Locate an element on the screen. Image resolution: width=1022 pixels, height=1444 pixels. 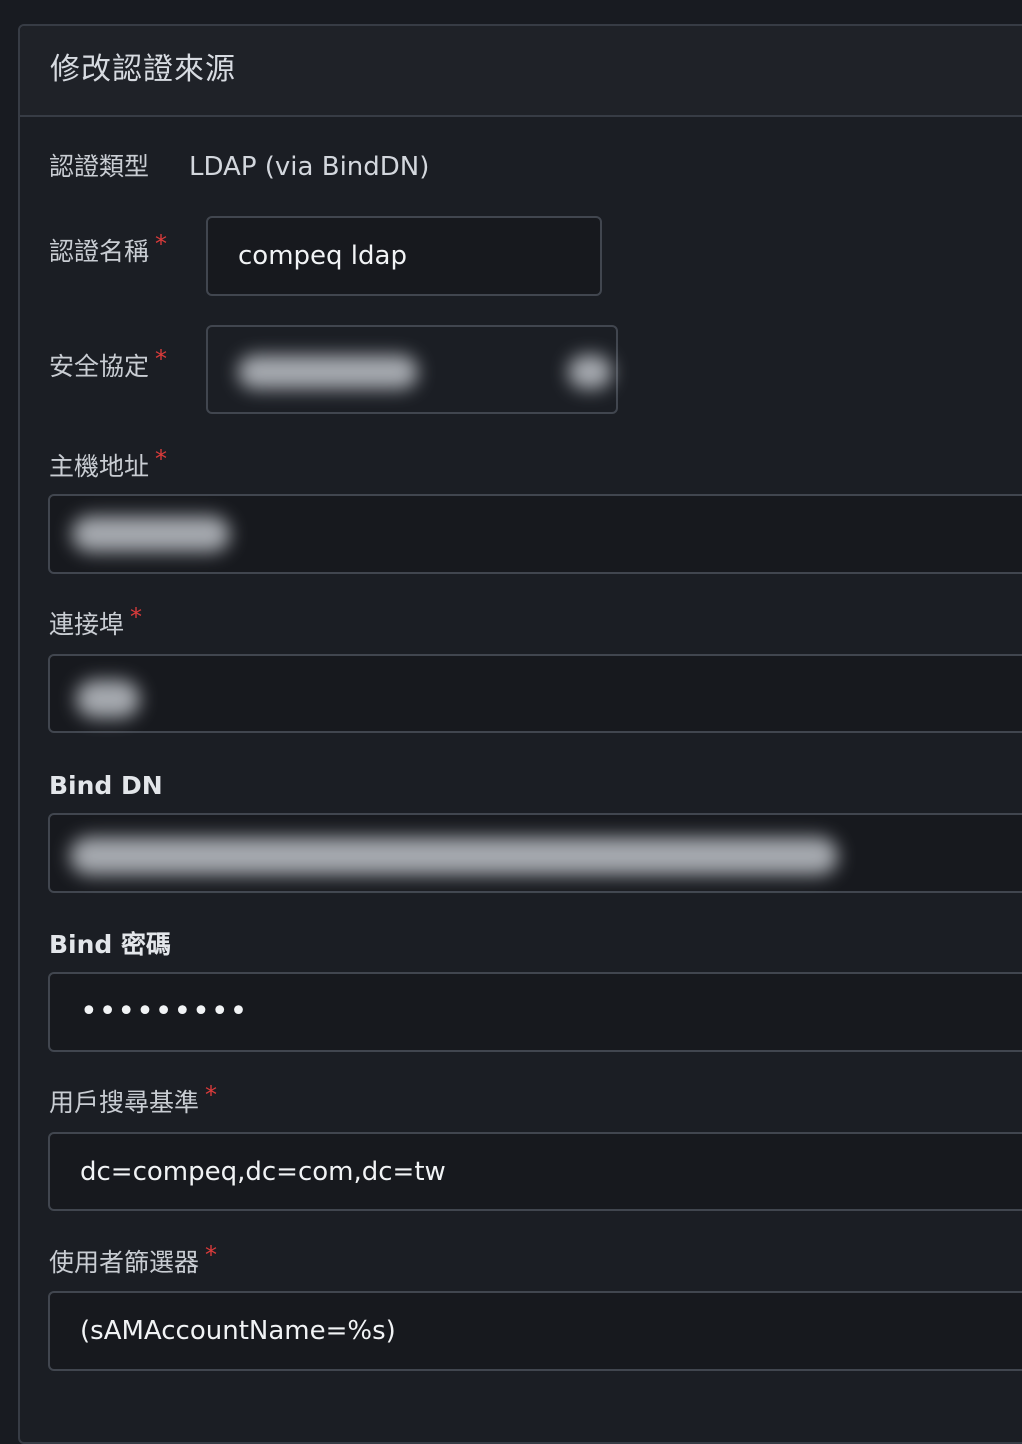
auth-type-value: LDAP (via BindDN) is located at coordinates (309, 167).